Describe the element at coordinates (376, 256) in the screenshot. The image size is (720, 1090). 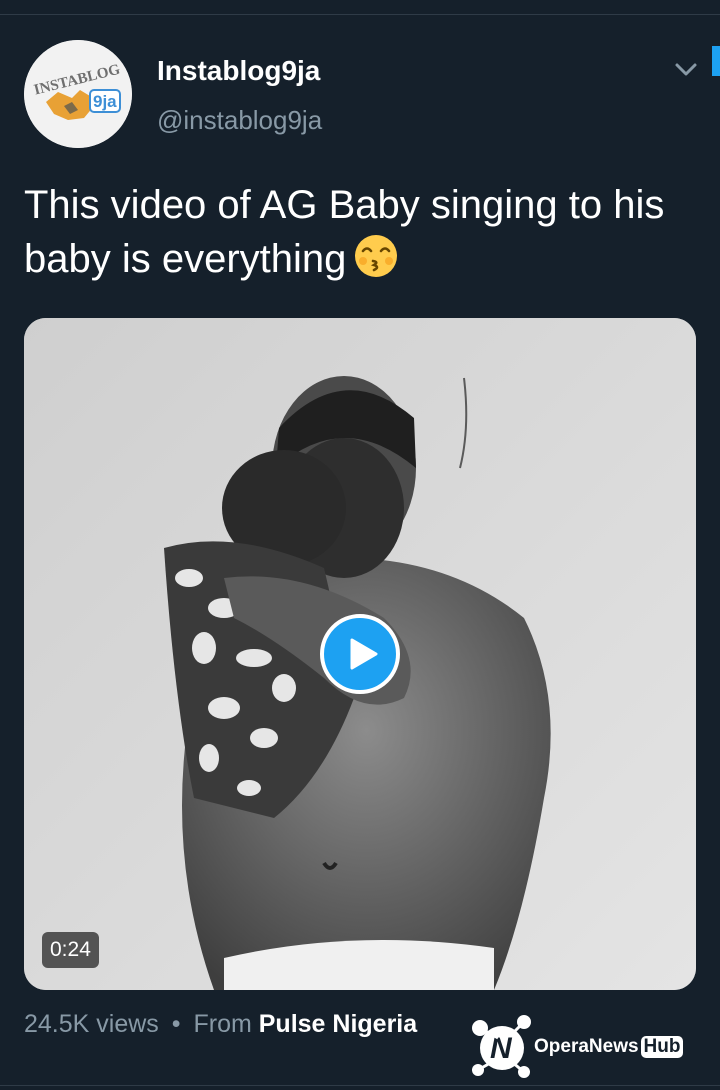
I see `kissing-face-icon` at that location.